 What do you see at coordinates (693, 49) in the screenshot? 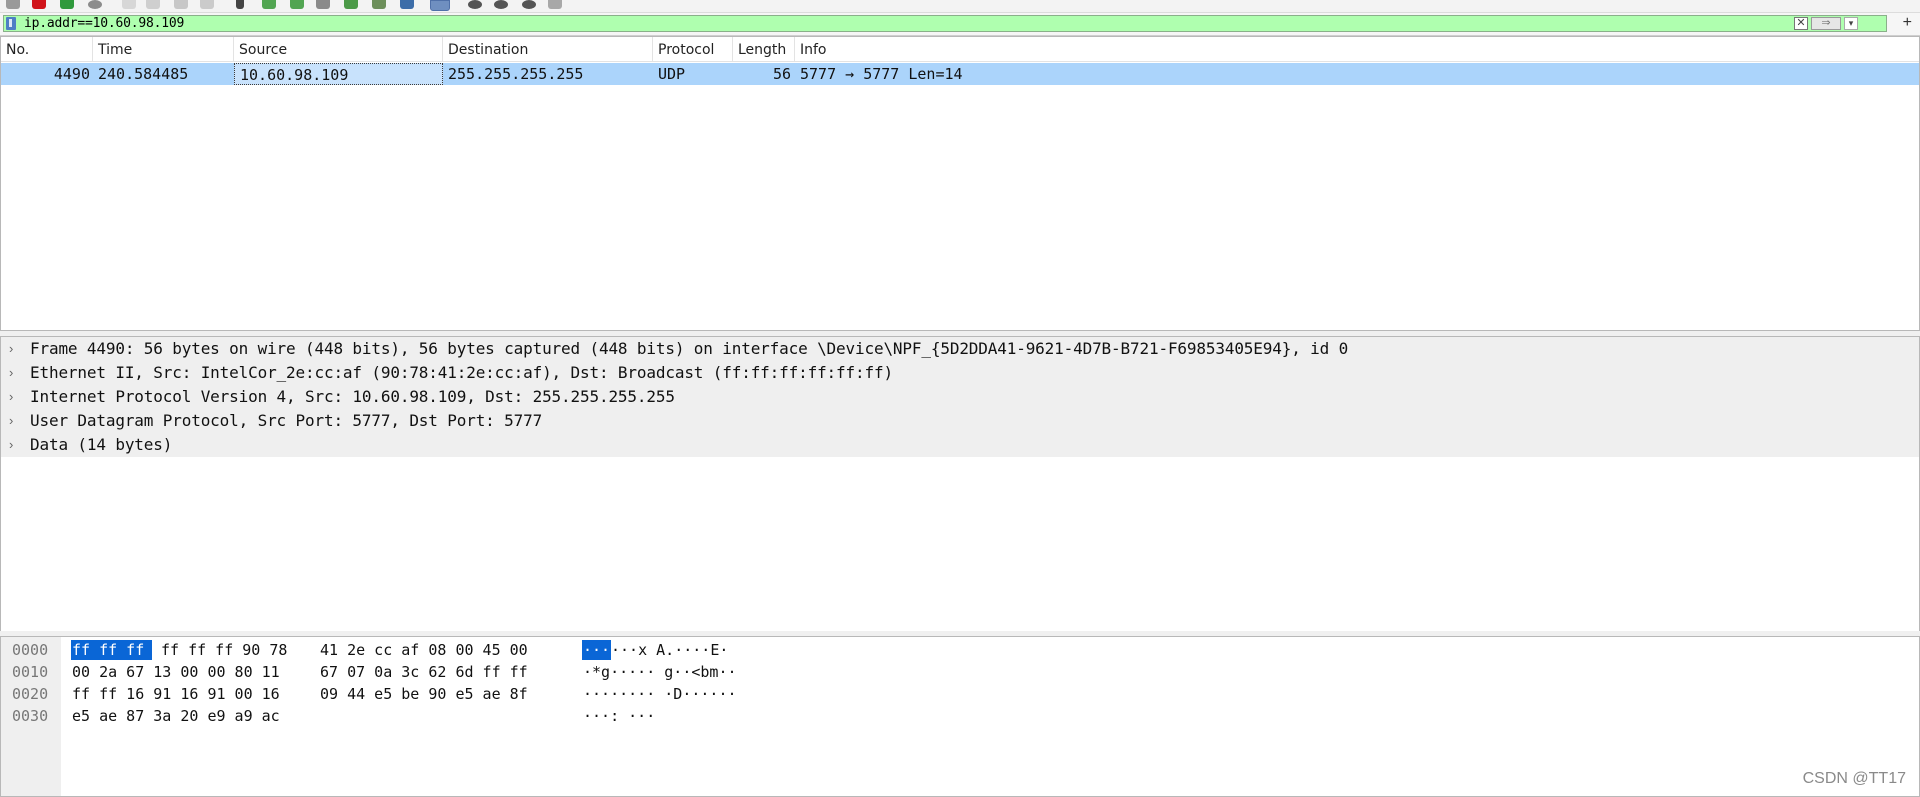
I see `column-header-protocol: Protocol` at bounding box center [693, 49].